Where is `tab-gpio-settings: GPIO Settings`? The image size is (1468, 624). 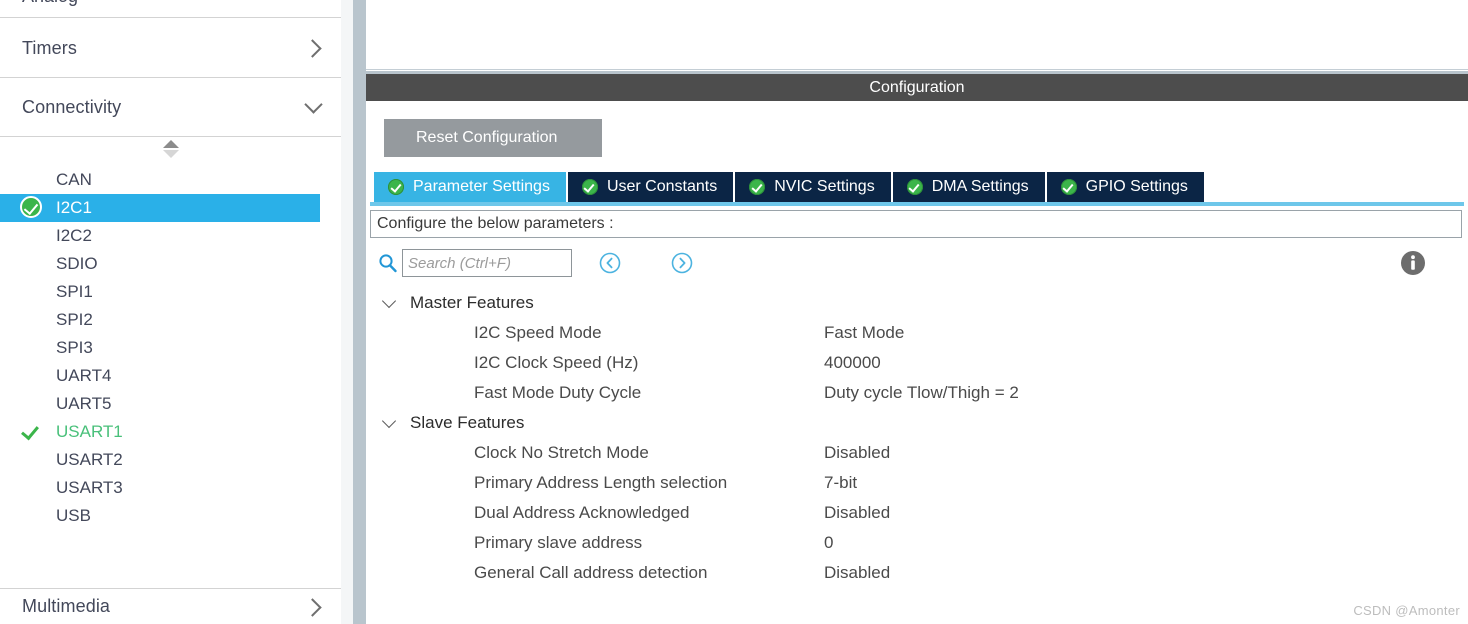
tab-gpio-settings: GPIO Settings is located at coordinates (1125, 187).